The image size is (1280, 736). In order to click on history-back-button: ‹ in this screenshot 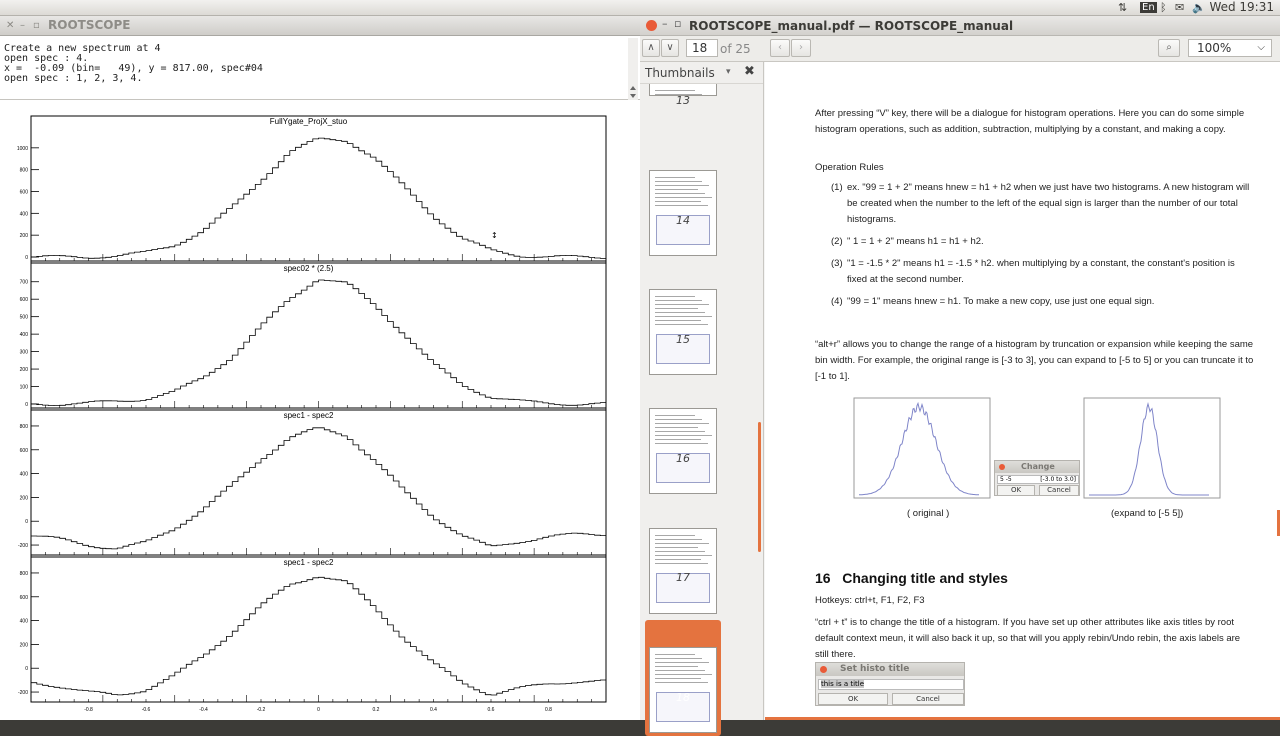, I will do `click(780, 48)`.